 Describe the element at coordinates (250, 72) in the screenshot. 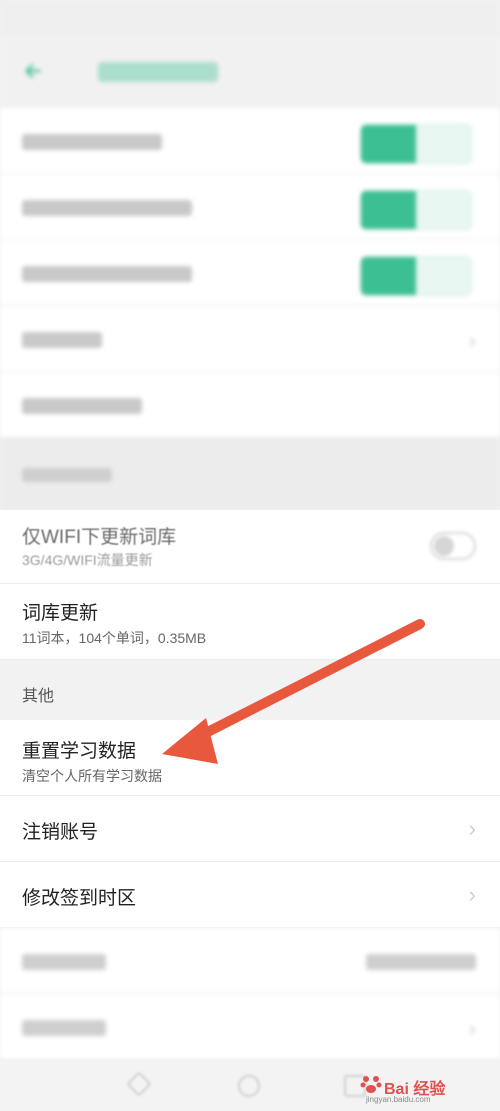

I see `app-bar` at that location.